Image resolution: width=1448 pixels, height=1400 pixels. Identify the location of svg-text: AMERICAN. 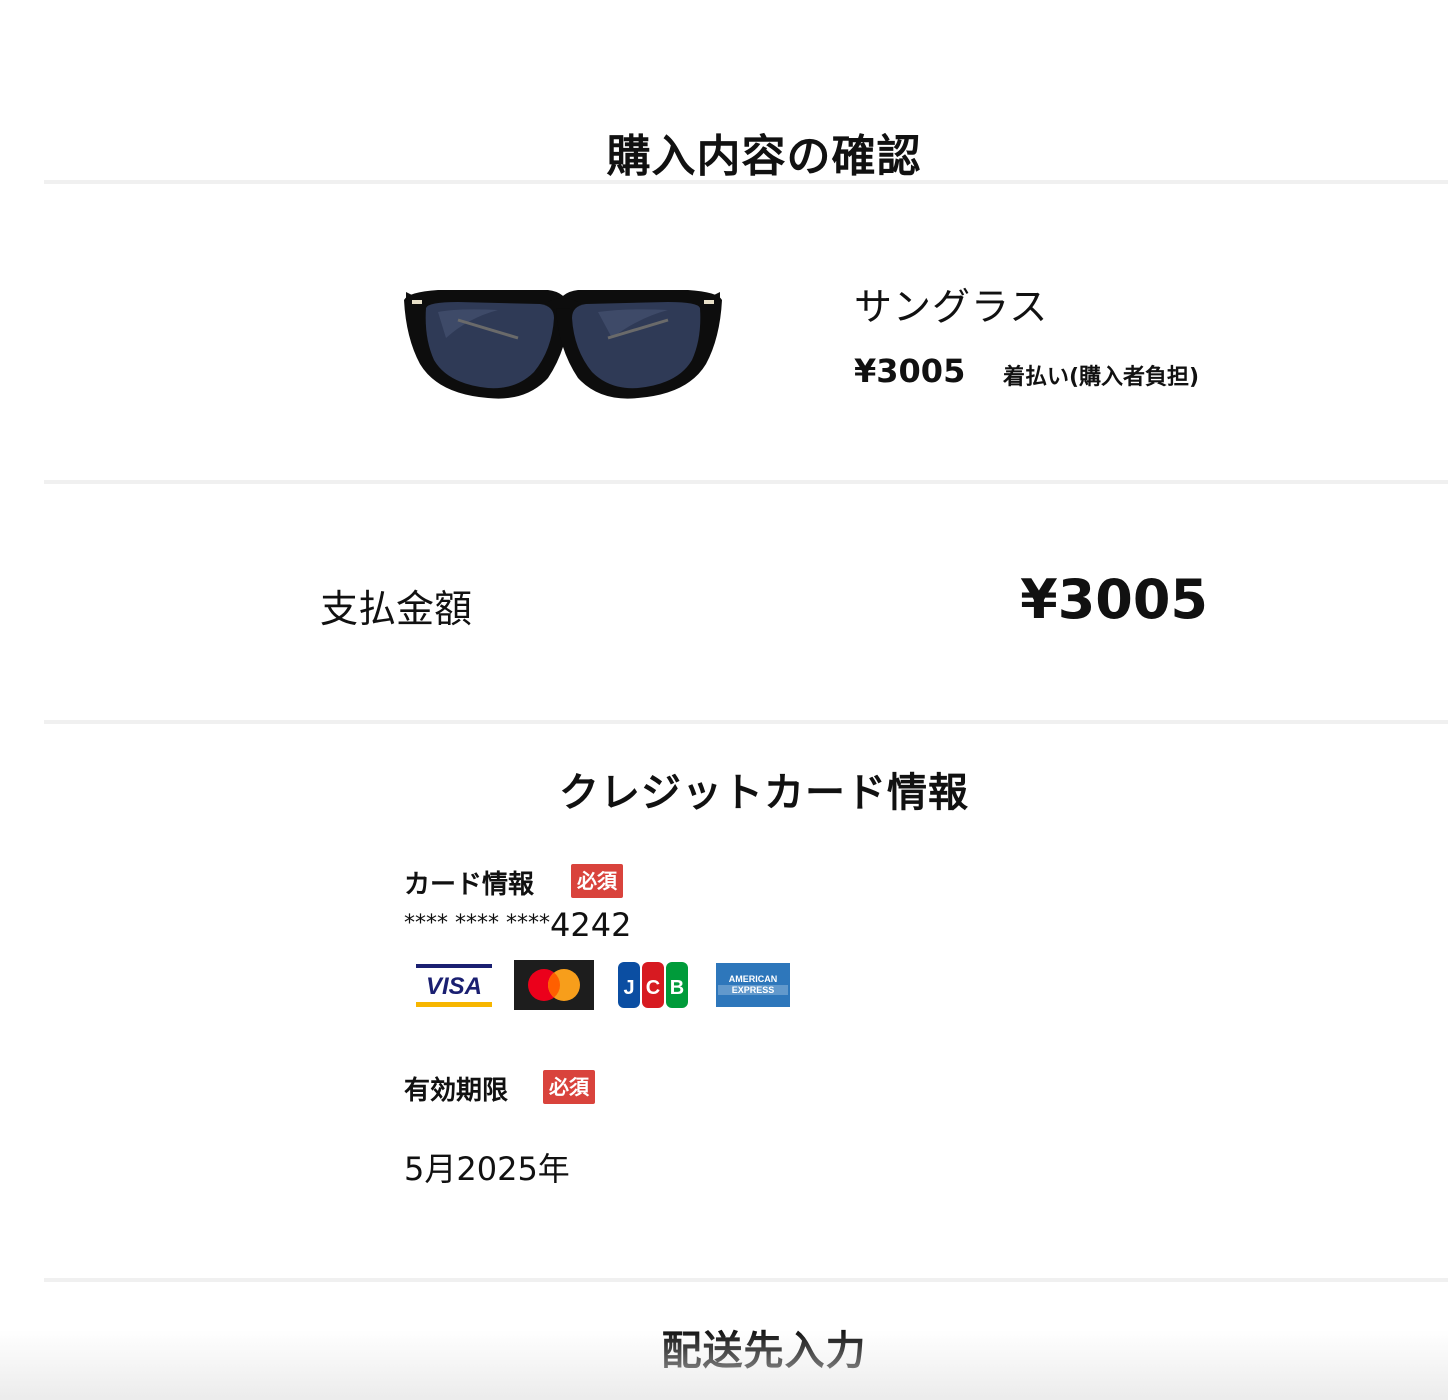
(753, 979).